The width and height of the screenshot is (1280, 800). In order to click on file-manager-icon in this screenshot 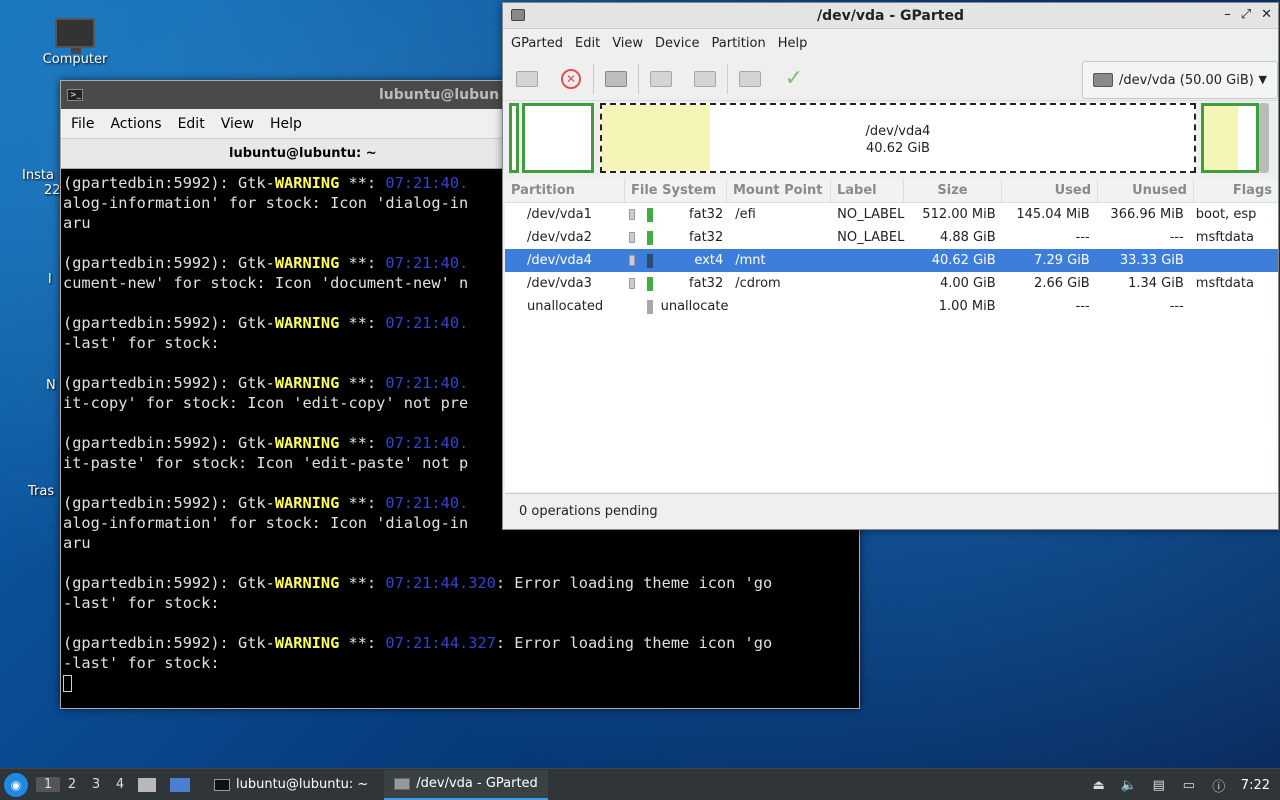, I will do `click(147, 784)`.